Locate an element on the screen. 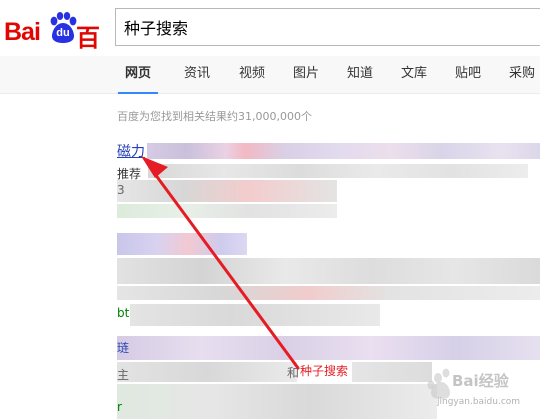  watermark-text: Bai经验 is located at coordinates (480, 381).